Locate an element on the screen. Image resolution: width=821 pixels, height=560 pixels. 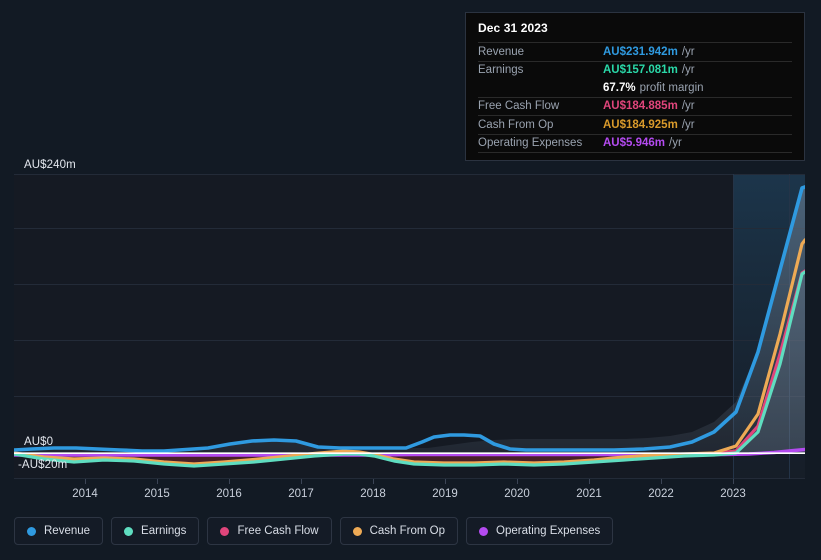
x-axis-tick-2022: 2022 is located at coordinates (661, 494).